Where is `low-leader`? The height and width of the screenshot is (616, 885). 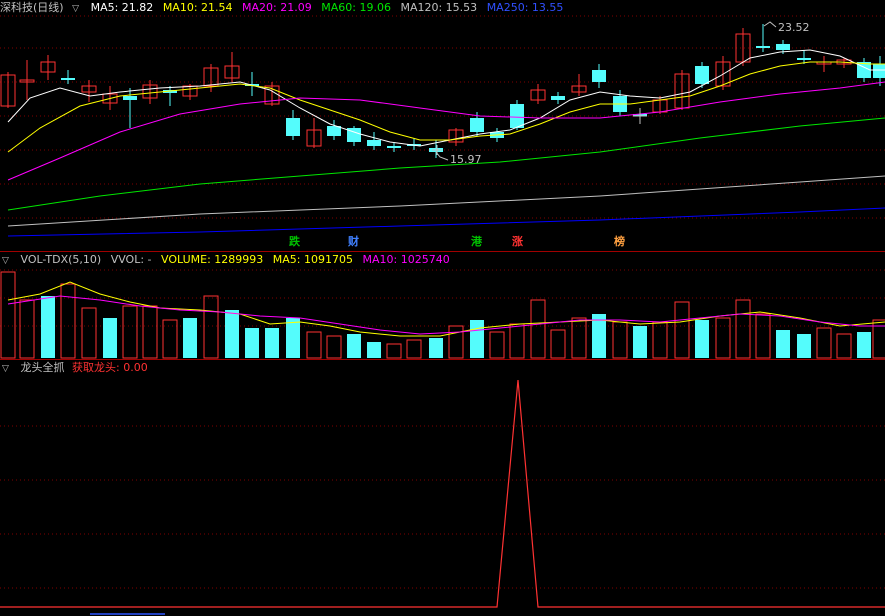
low-leader is located at coordinates (442, 156).